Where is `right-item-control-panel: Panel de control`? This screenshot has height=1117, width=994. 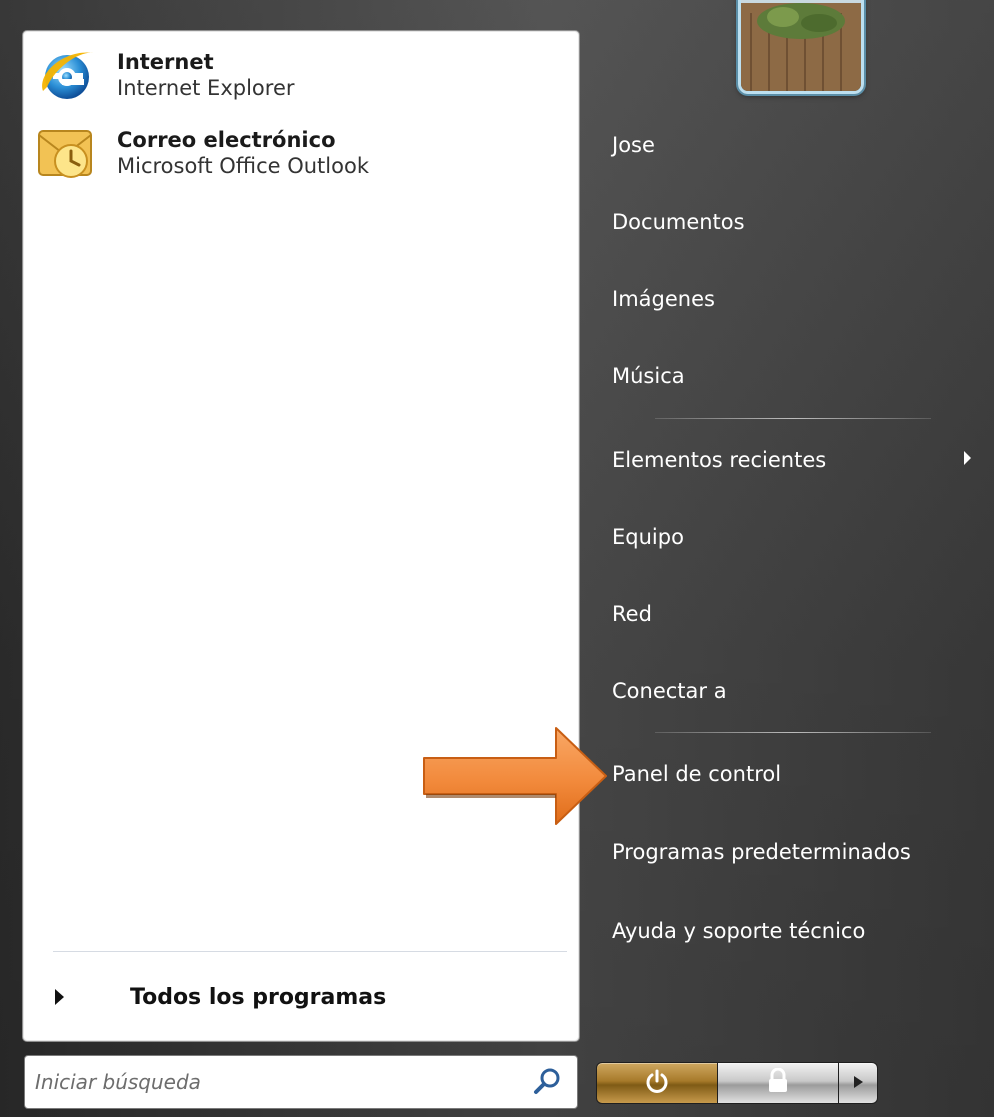
right-item-control-panel: Panel de control is located at coordinates (696, 774).